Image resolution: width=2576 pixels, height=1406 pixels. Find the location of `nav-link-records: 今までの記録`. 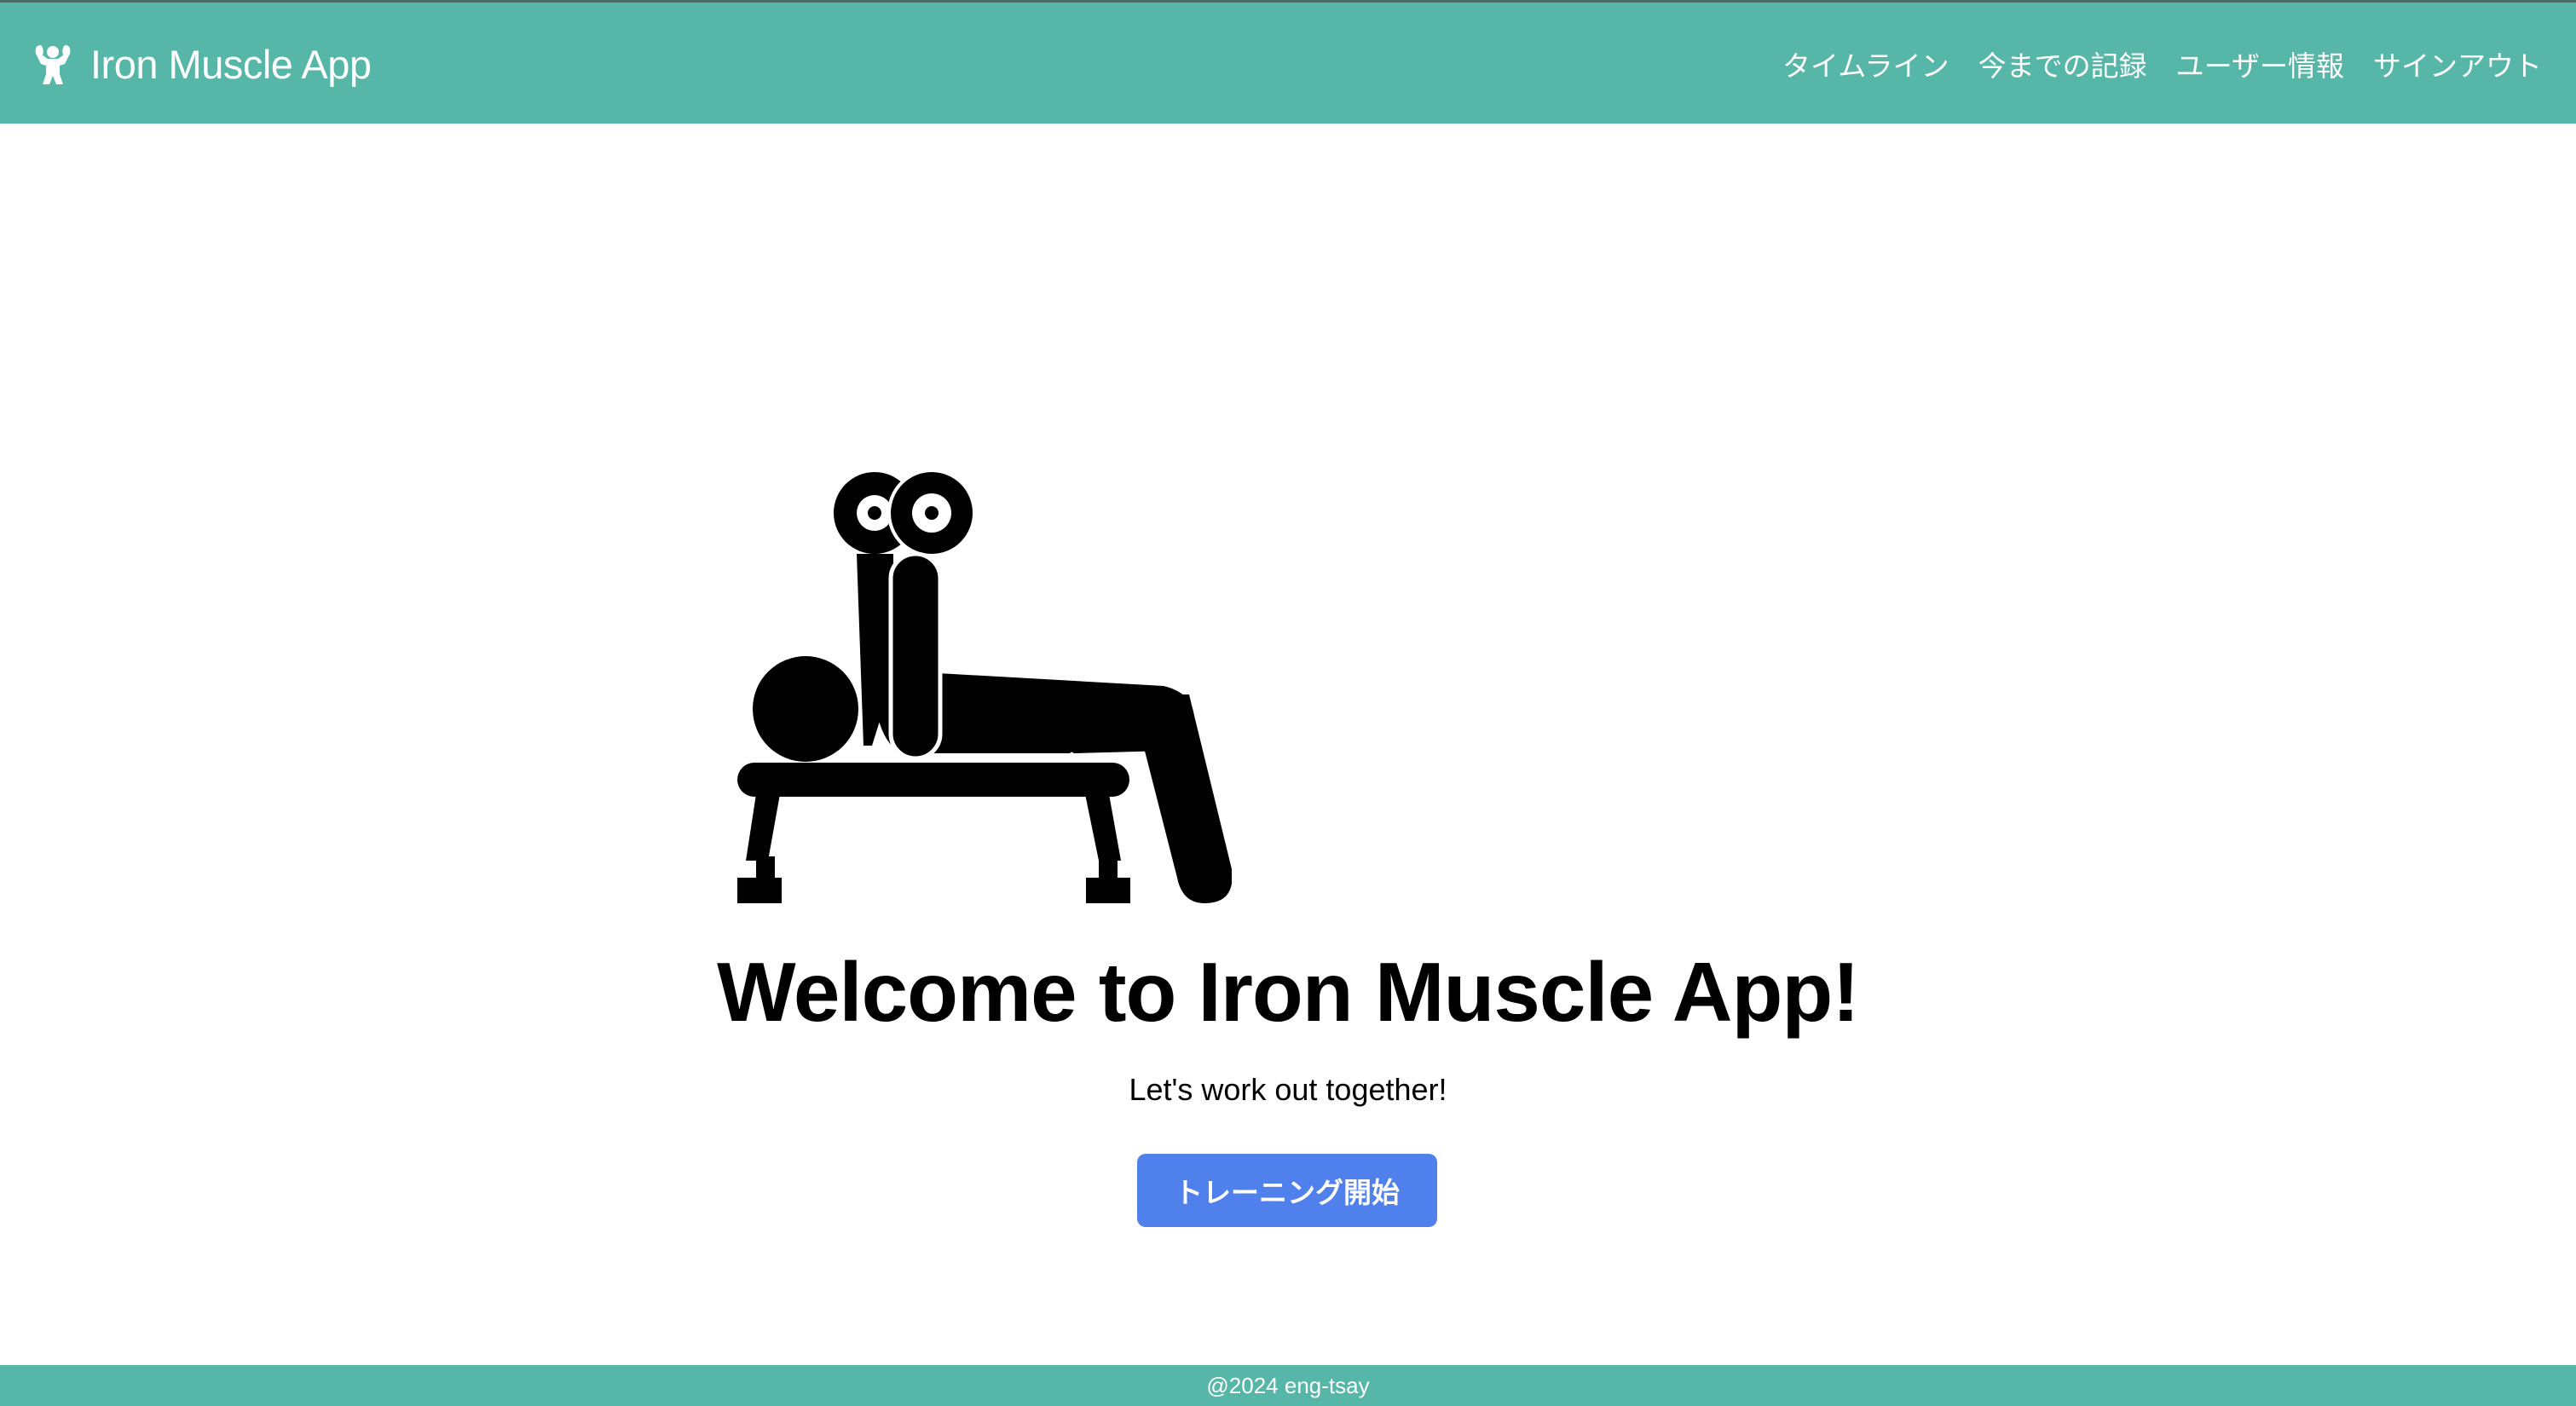

nav-link-records: 今までの記録 is located at coordinates (2062, 63).